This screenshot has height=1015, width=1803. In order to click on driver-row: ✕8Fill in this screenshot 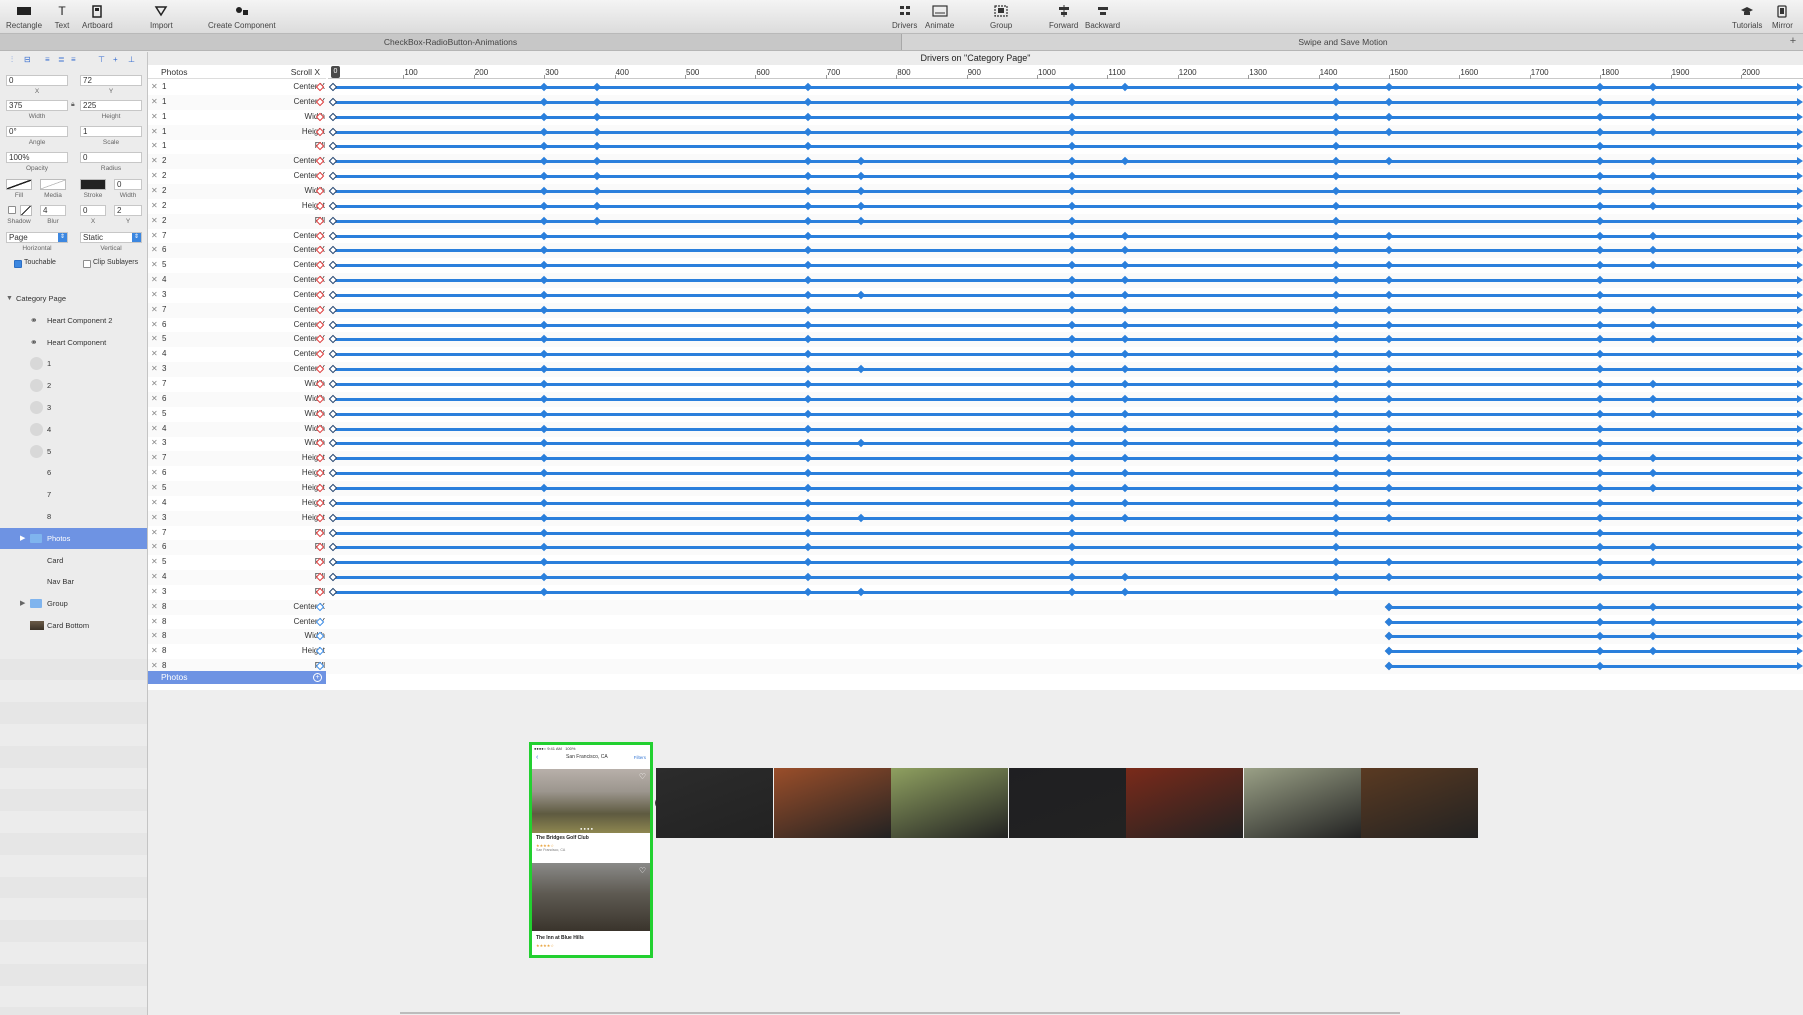, I will do `click(975, 667)`.